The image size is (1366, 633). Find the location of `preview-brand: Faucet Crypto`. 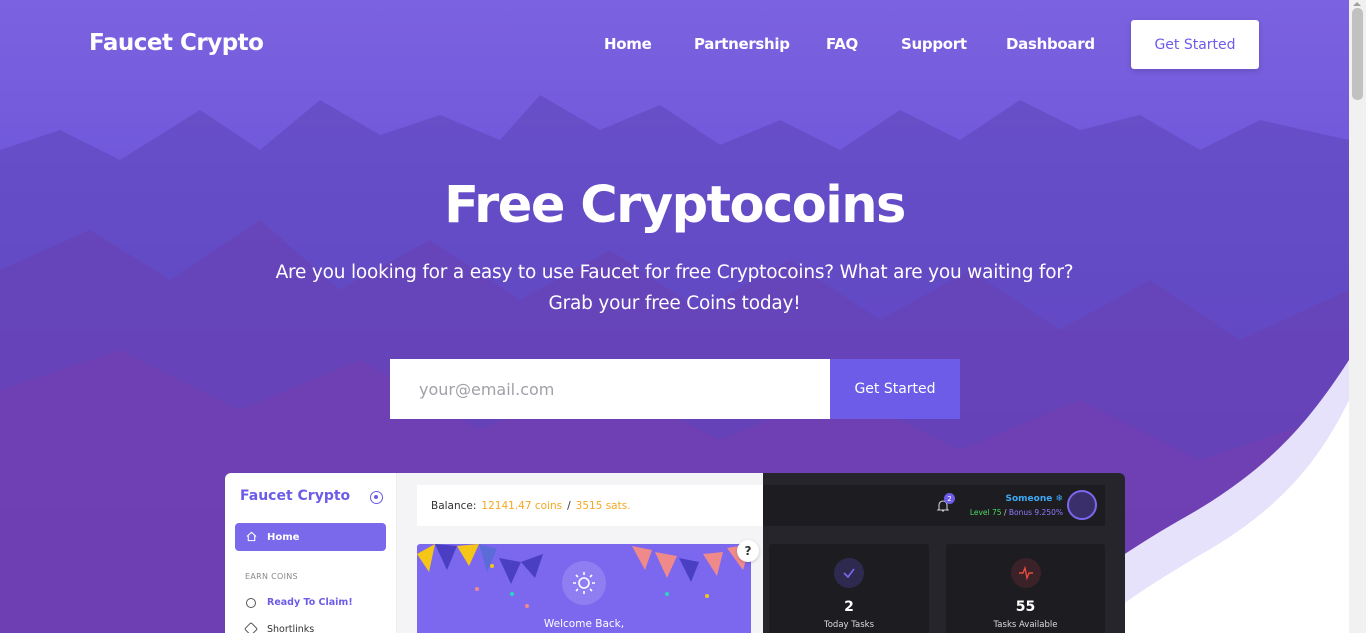

preview-brand: Faucet Crypto is located at coordinates (295, 496).